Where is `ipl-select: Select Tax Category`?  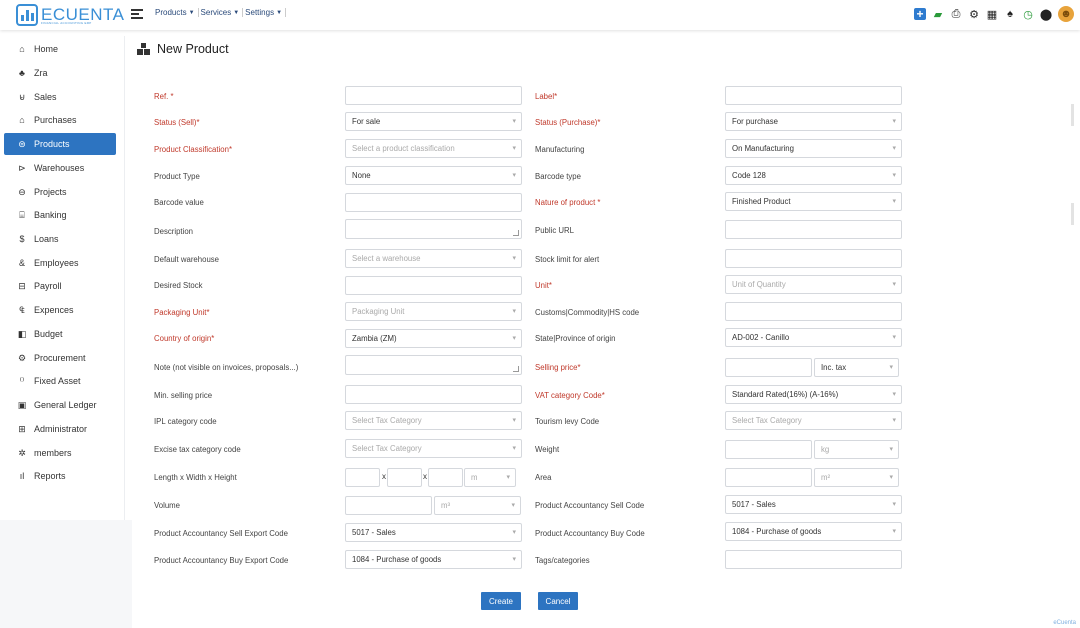 ipl-select: Select Tax Category is located at coordinates (433, 420).